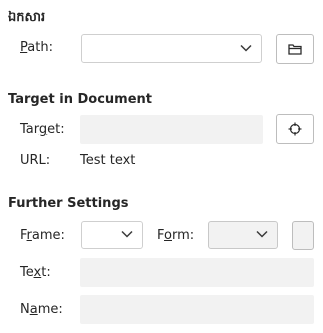 The height and width of the screenshot is (333, 323). I want to click on target-section-heading: Target in Document, so click(80, 99).